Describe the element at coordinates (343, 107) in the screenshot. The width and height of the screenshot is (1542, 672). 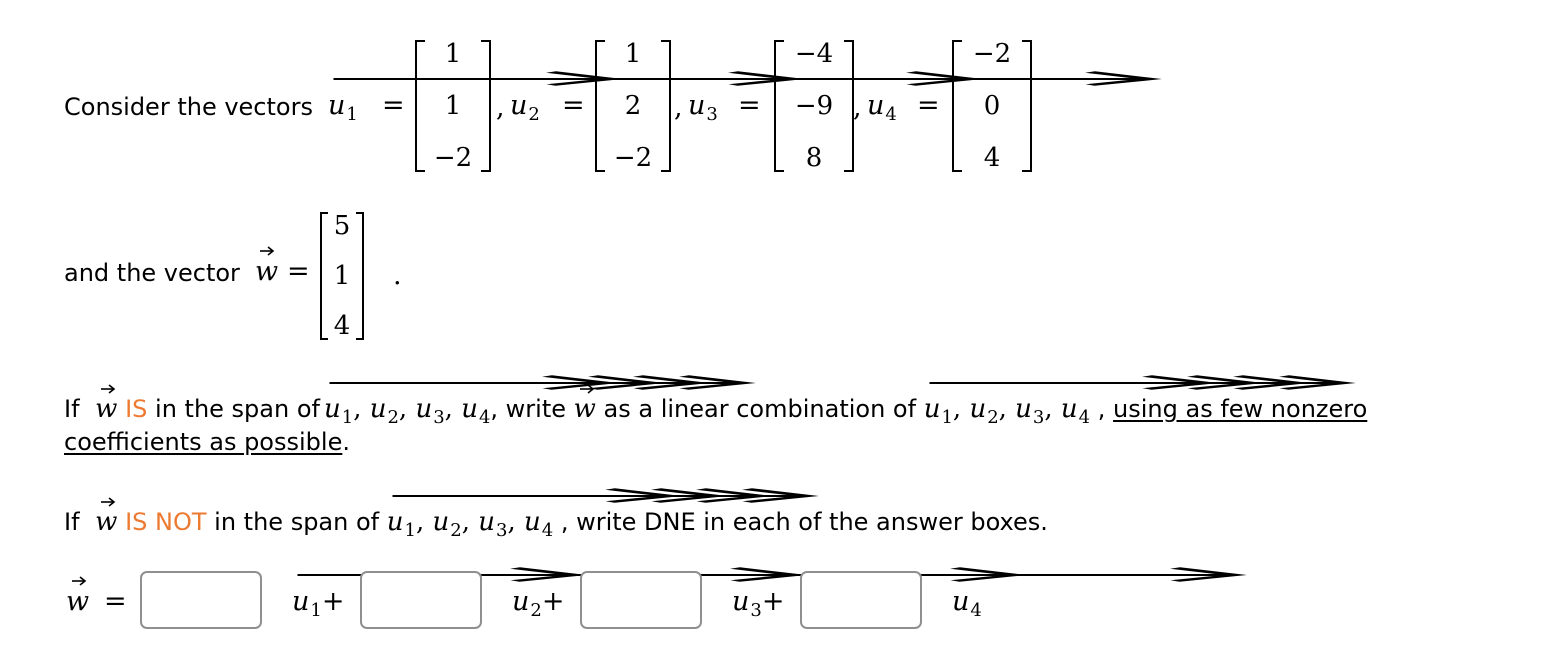
I see `u1-label: u1` at that location.